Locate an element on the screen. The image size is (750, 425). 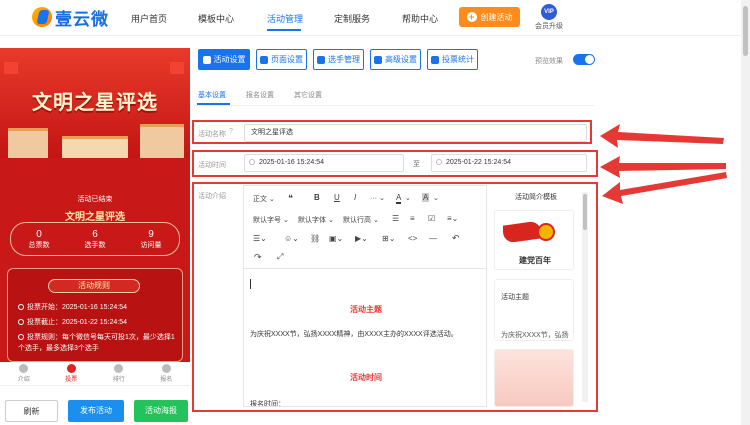
font-color-icon: A is located at coordinates (399, 198).